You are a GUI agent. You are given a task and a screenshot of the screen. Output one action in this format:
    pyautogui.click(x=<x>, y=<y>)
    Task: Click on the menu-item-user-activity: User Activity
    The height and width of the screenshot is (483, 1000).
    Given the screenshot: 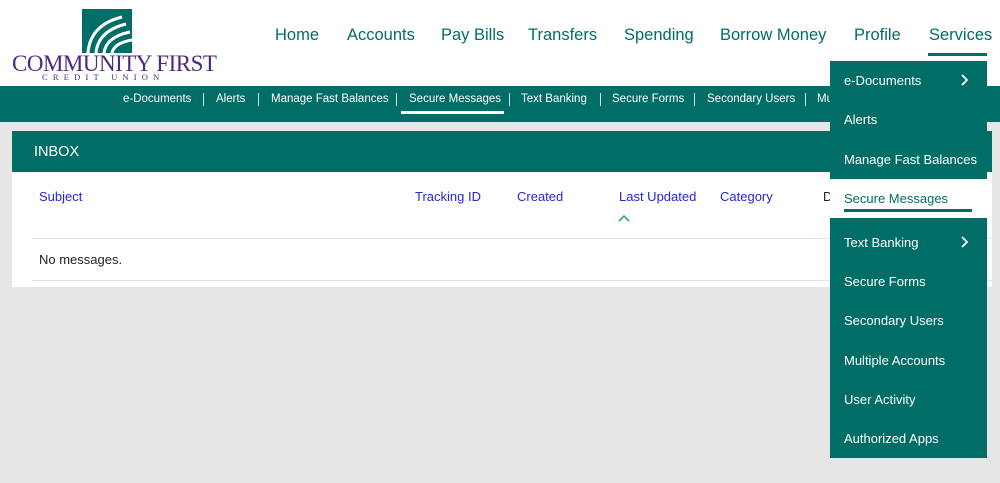 What is the action you would take?
    pyautogui.click(x=908, y=399)
    